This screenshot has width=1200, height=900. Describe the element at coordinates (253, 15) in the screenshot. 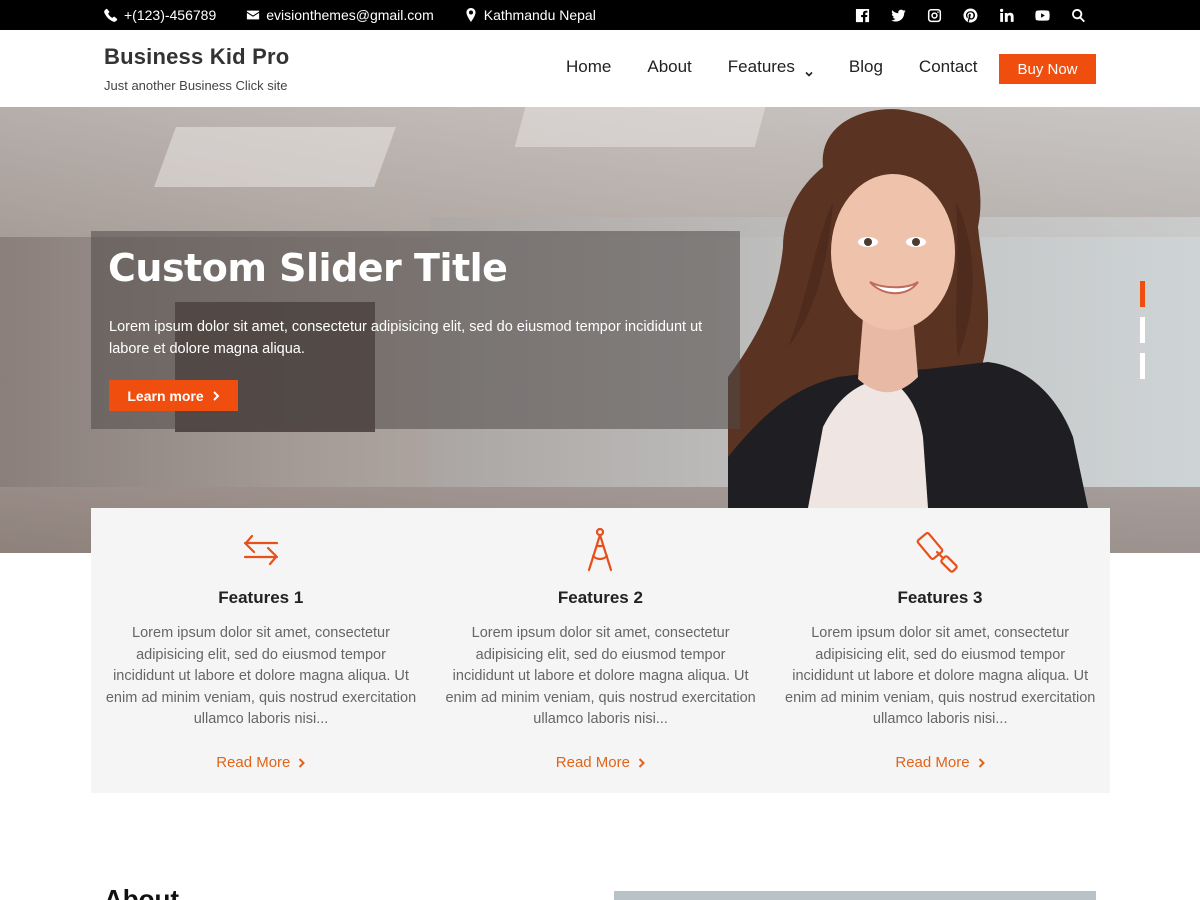

I see `envelope-icon` at that location.